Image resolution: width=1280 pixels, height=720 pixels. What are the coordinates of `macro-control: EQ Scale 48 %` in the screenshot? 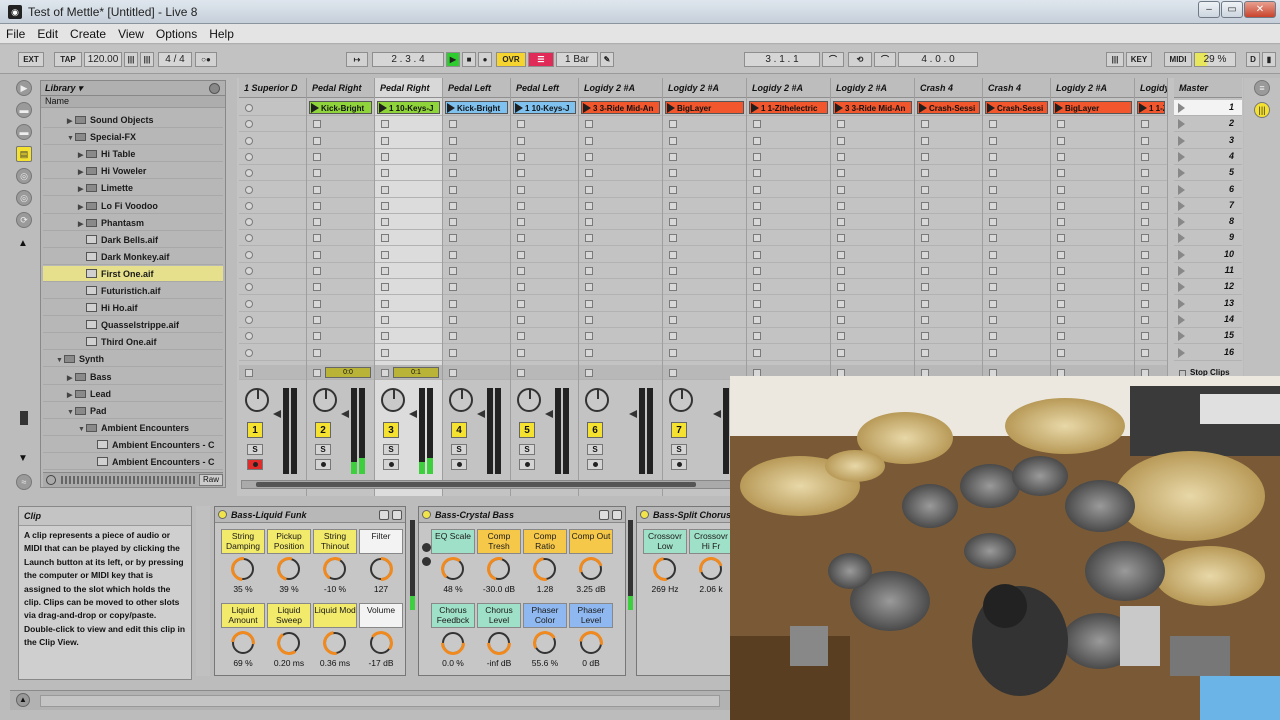 It's located at (453, 564).